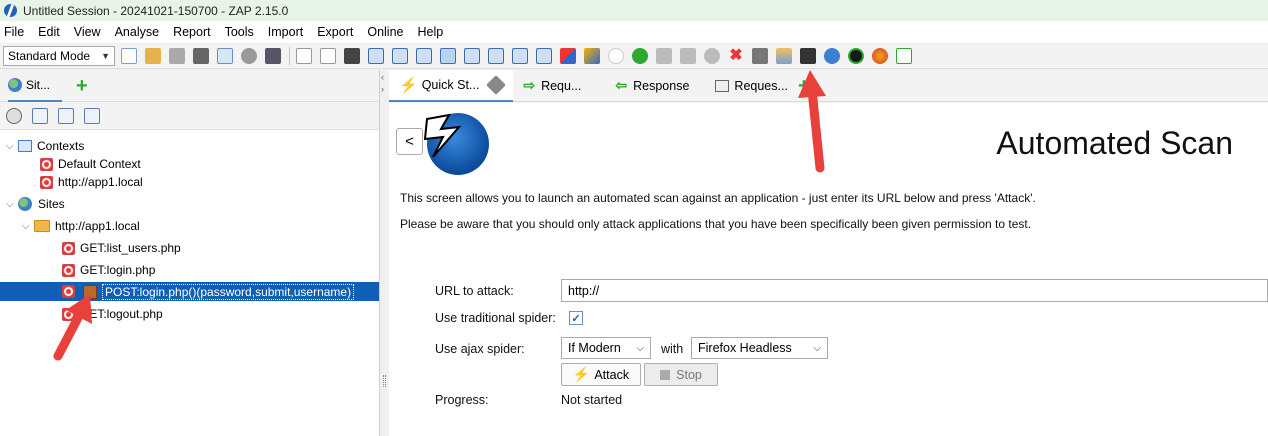 The height and width of the screenshot is (436, 1268). I want to click on traditional-spider-checkbox: ✓, so click(576, 318).